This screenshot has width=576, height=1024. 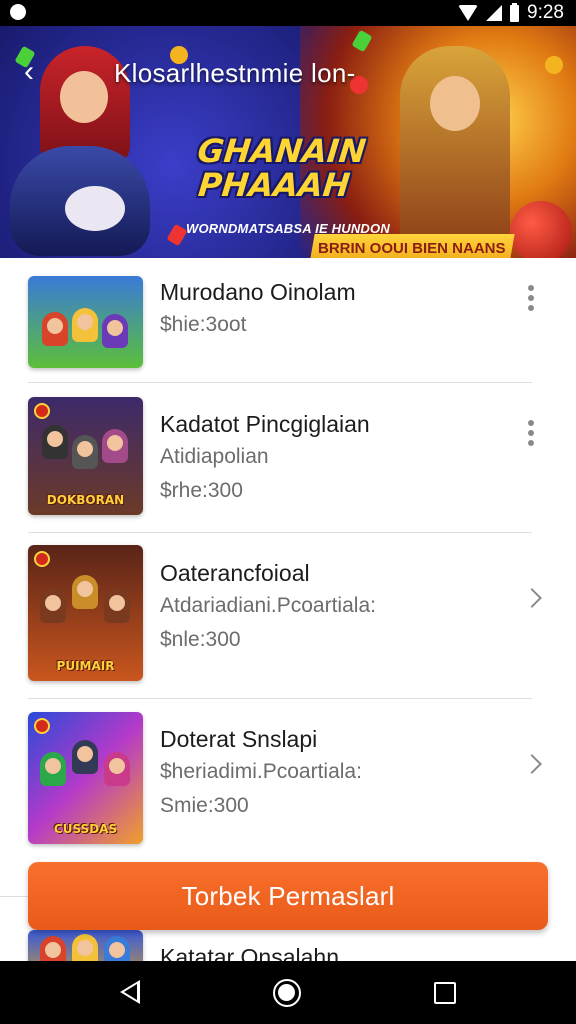 I want to click on red-ball, so click(x=541, y=229).